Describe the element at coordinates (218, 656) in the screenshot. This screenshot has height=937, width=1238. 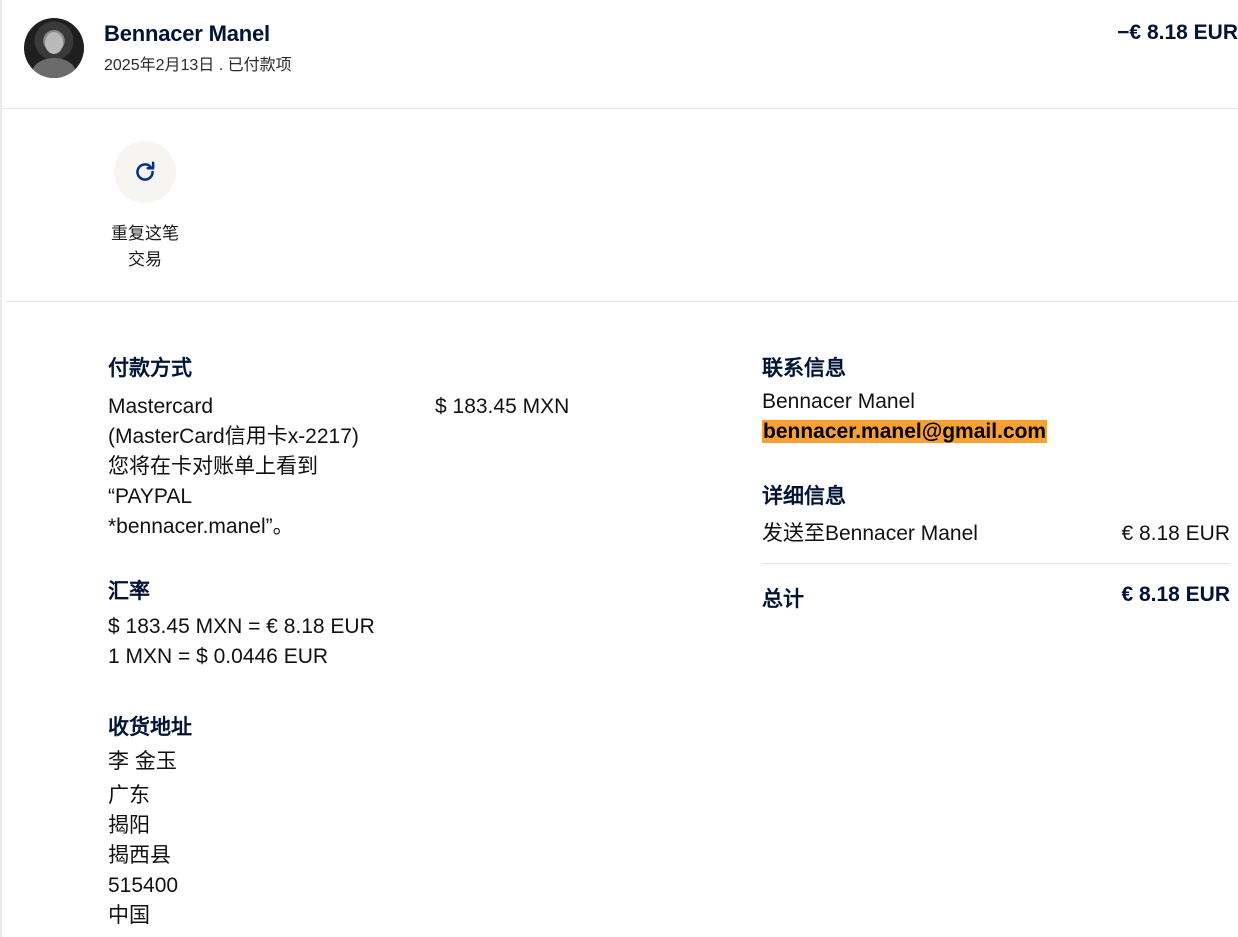
I see `exchange-line: 1 MXN = $ 0.0446 EUR` at that location.